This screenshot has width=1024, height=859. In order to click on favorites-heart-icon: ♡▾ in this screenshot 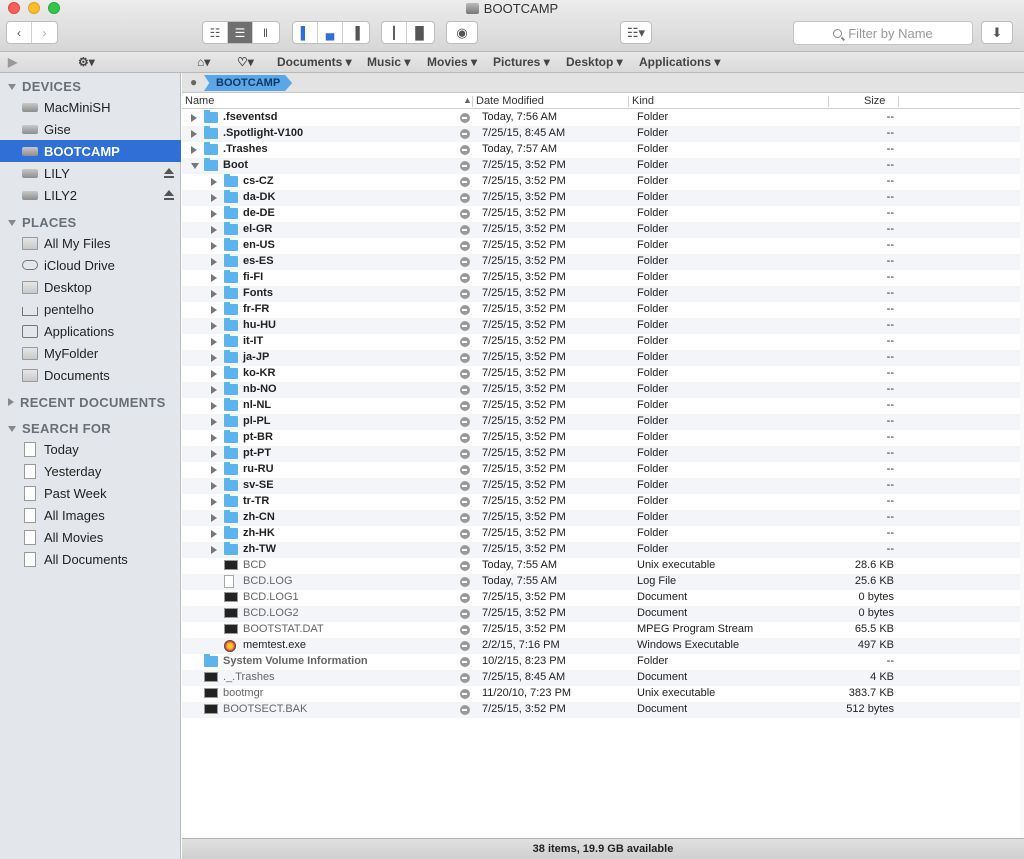, I will do `click(245, 62)`.